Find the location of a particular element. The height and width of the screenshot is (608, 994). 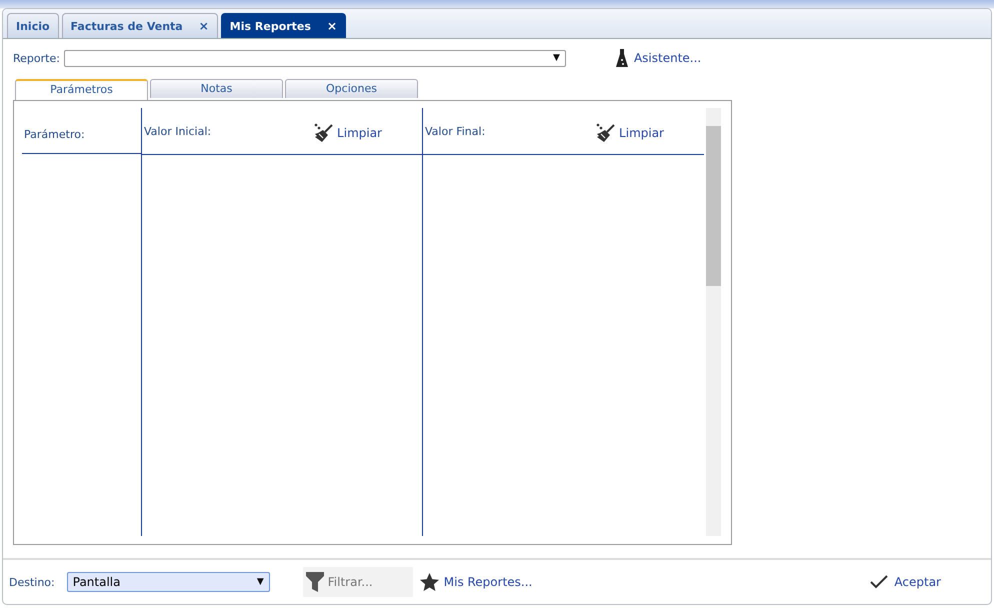

report-select: ▼ is located at coordinates (315, 58).